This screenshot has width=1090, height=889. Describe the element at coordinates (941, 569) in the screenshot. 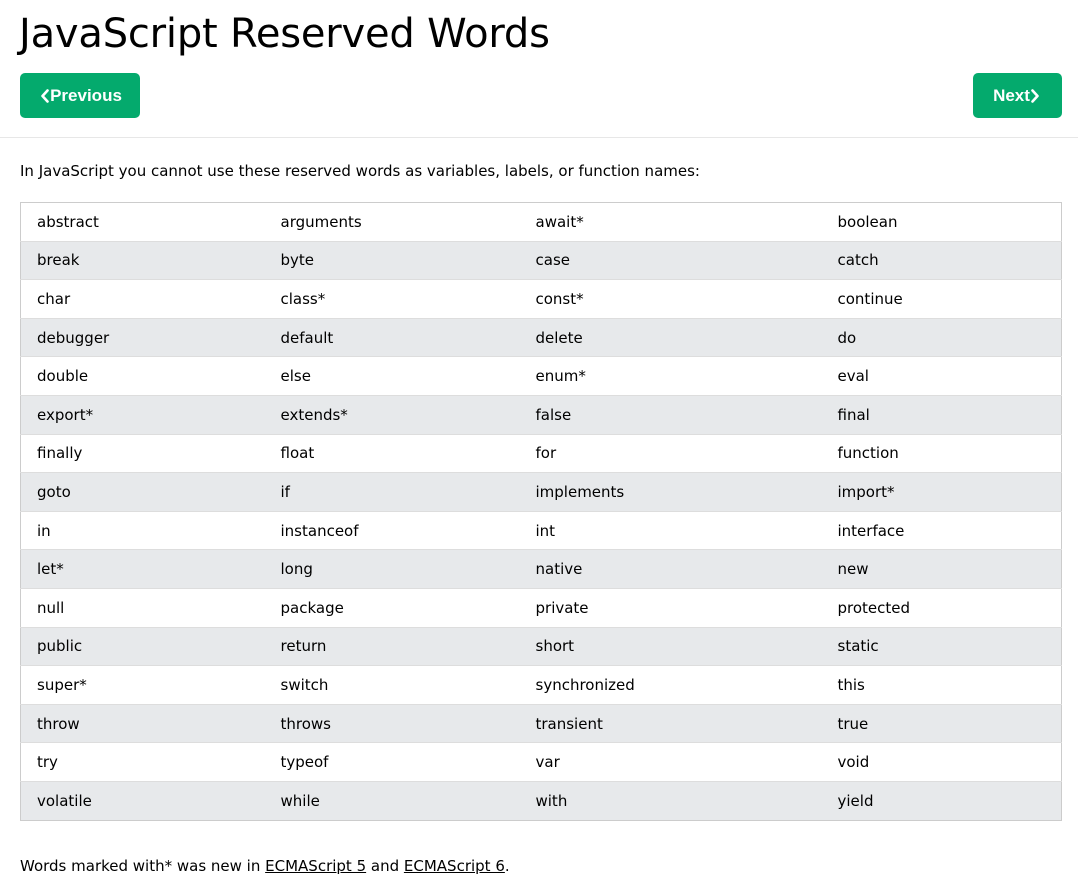

I see `table-cell: new` at that location.